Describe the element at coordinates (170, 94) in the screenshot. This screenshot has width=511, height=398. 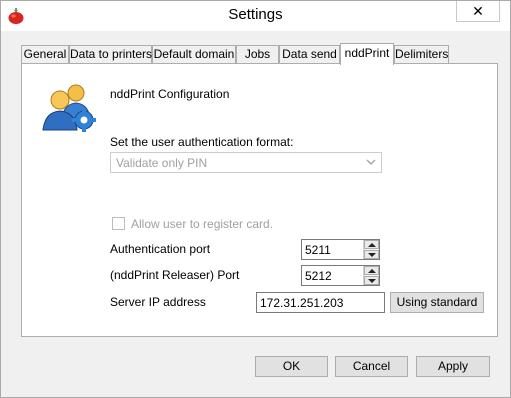
I see `panel-heading: nddPrint Configuration` at that location.